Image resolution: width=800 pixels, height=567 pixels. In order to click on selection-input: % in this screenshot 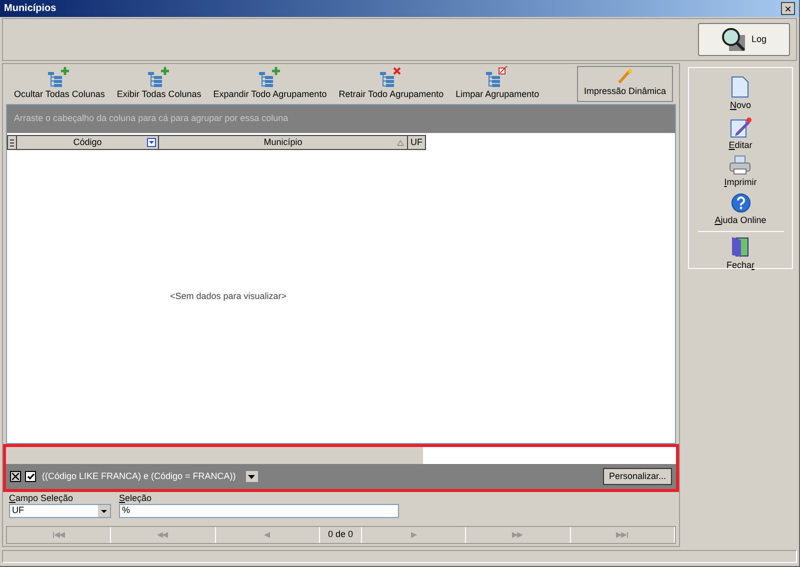, I will do `click(259, 511)`.